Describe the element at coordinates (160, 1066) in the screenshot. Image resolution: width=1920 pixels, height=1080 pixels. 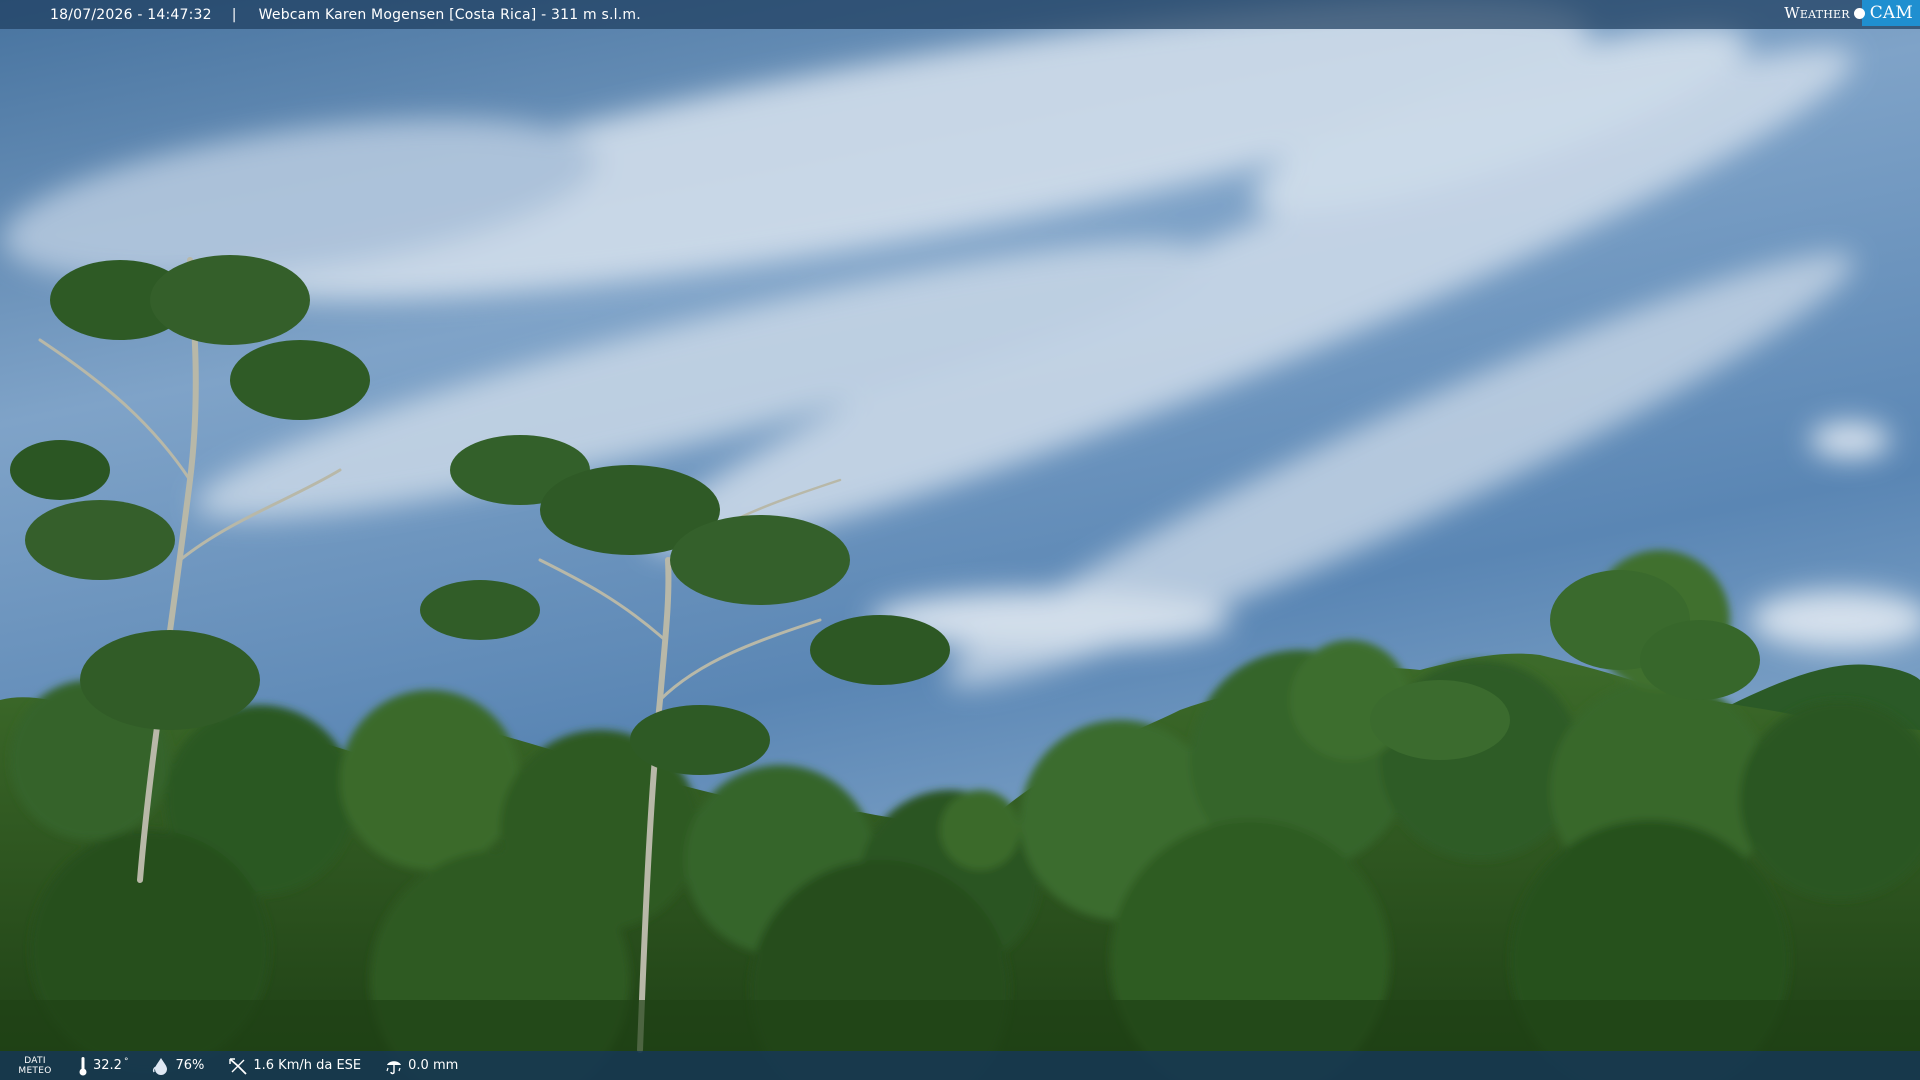
I see `droplet-icon` at that location.